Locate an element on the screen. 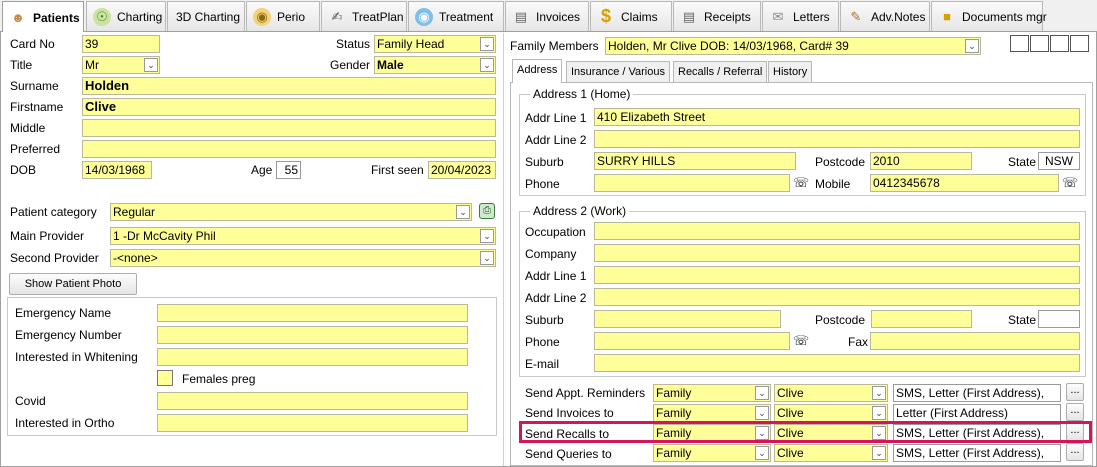 The width and height of the screenshot is (1097, 467). middle-field is located at coordinates (289, 128).